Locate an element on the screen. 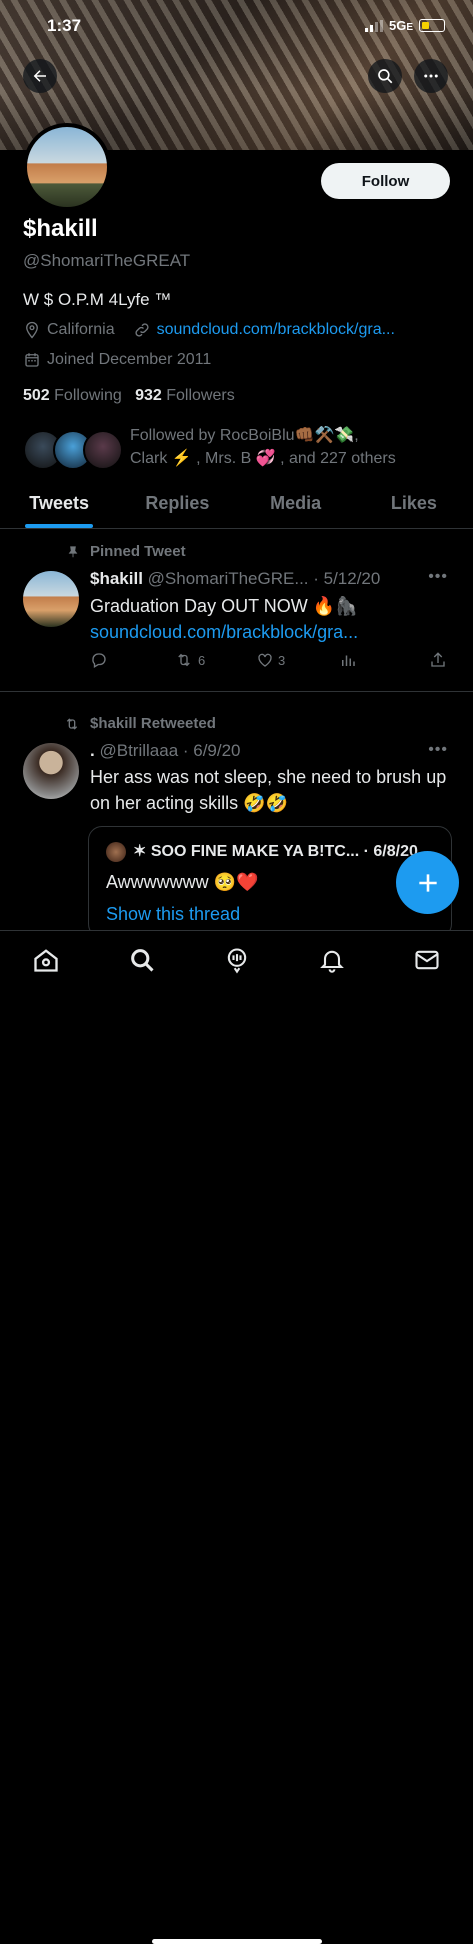 This screenshot has width=473, height=1944. profile-handle: @ShomariTheGREAT is located at coordinates (107, 260).